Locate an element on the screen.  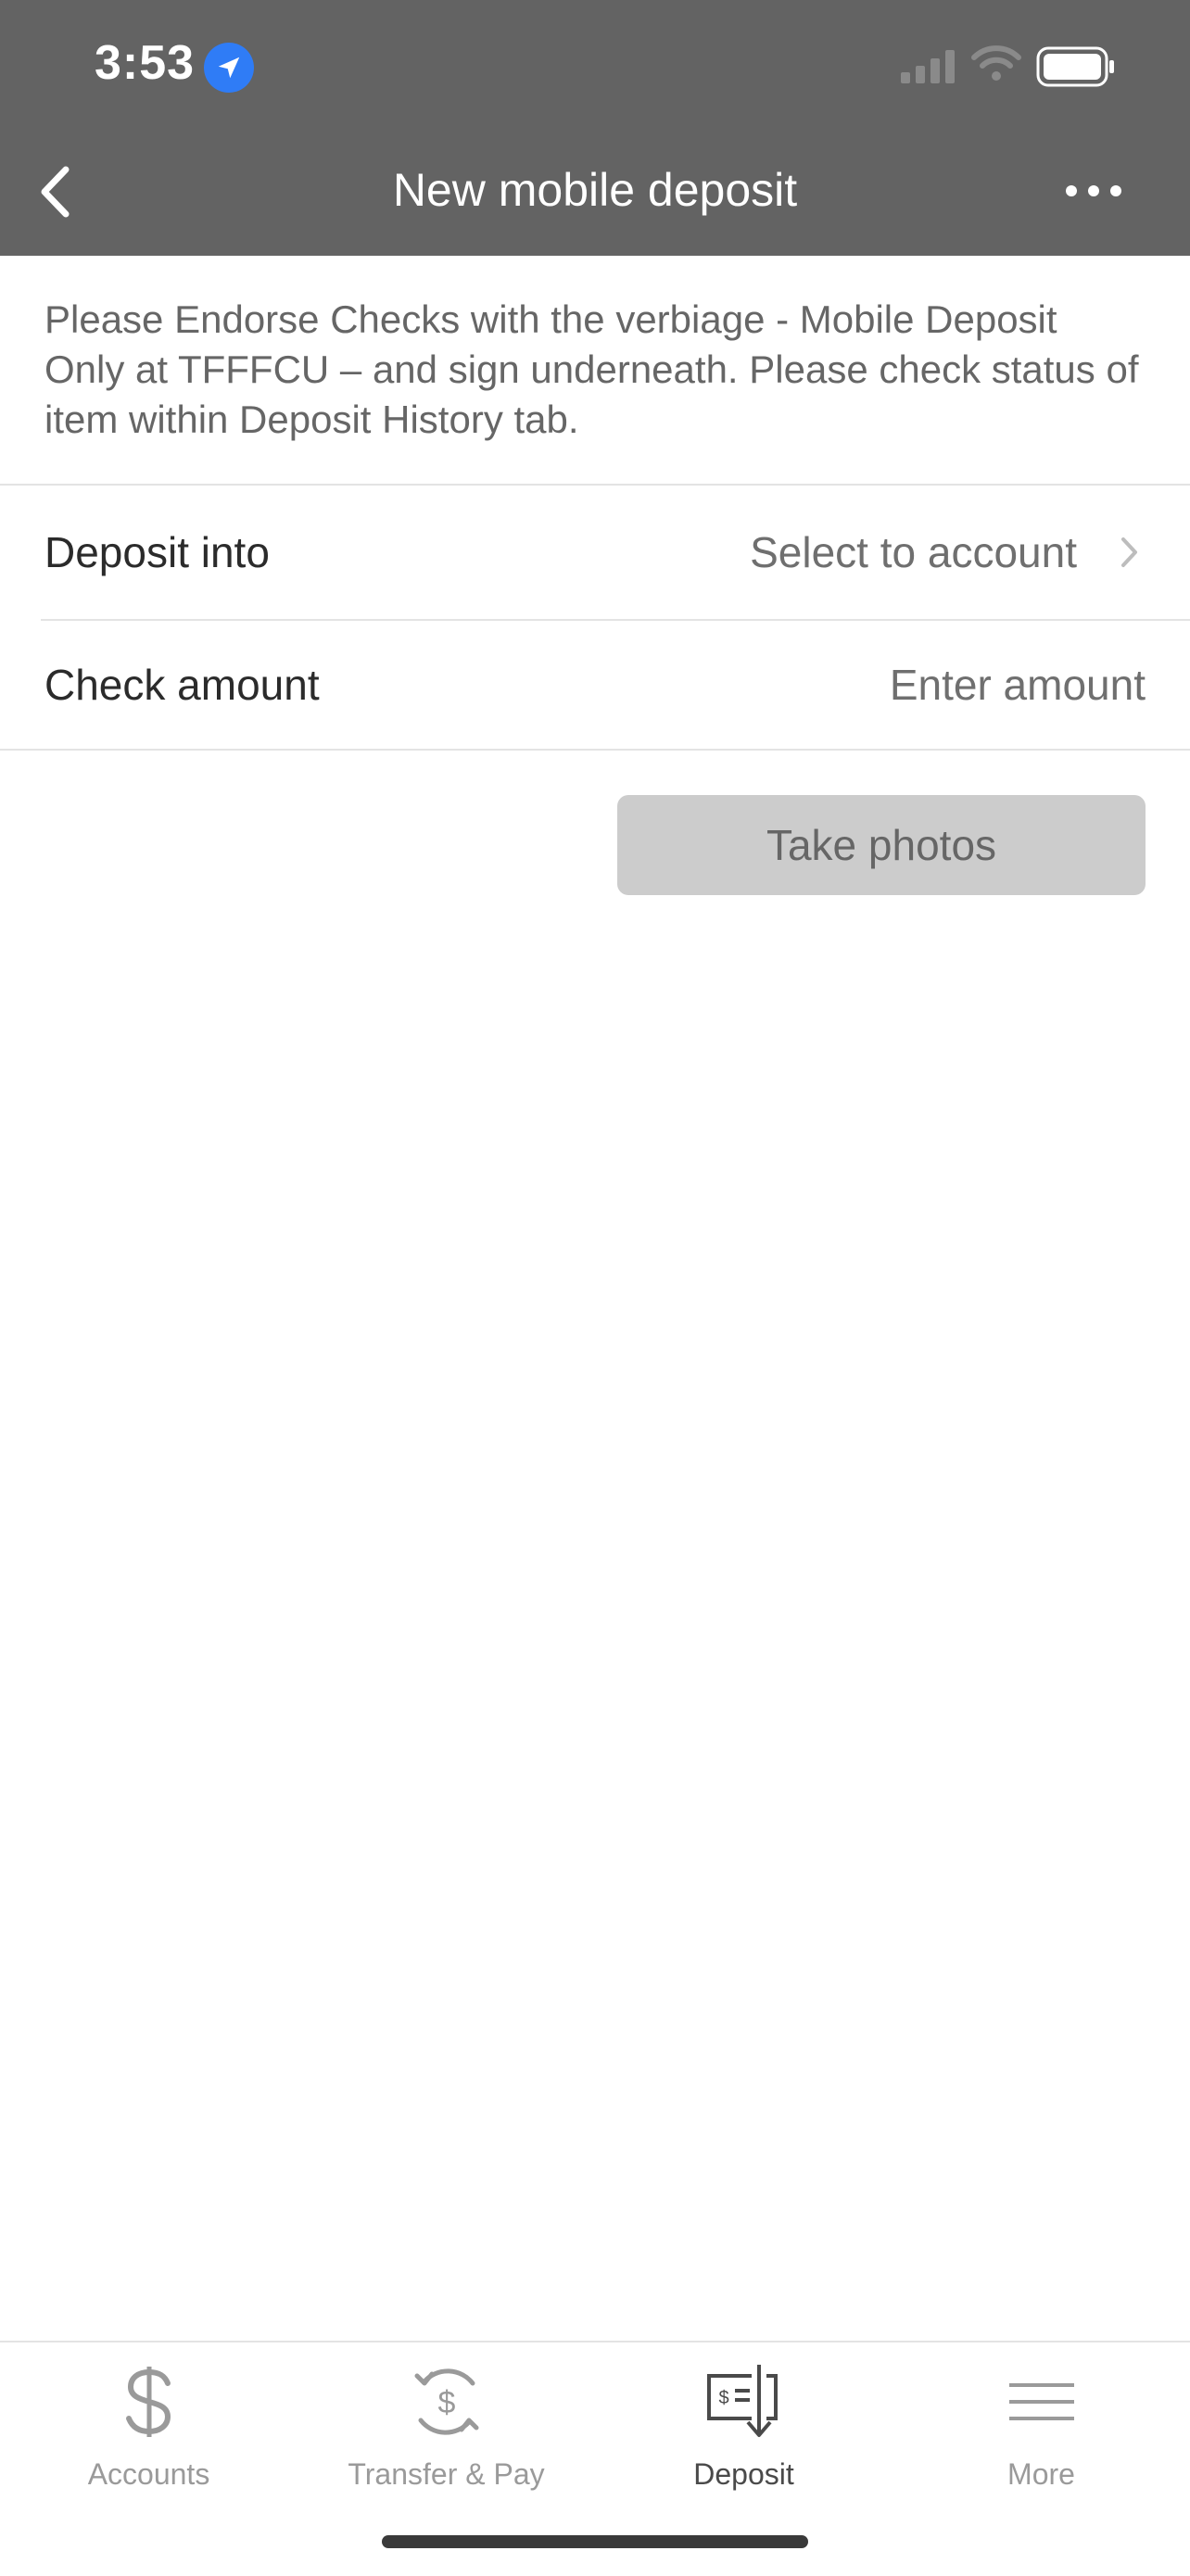
more-options-button is located at coordinates (1094, 190).